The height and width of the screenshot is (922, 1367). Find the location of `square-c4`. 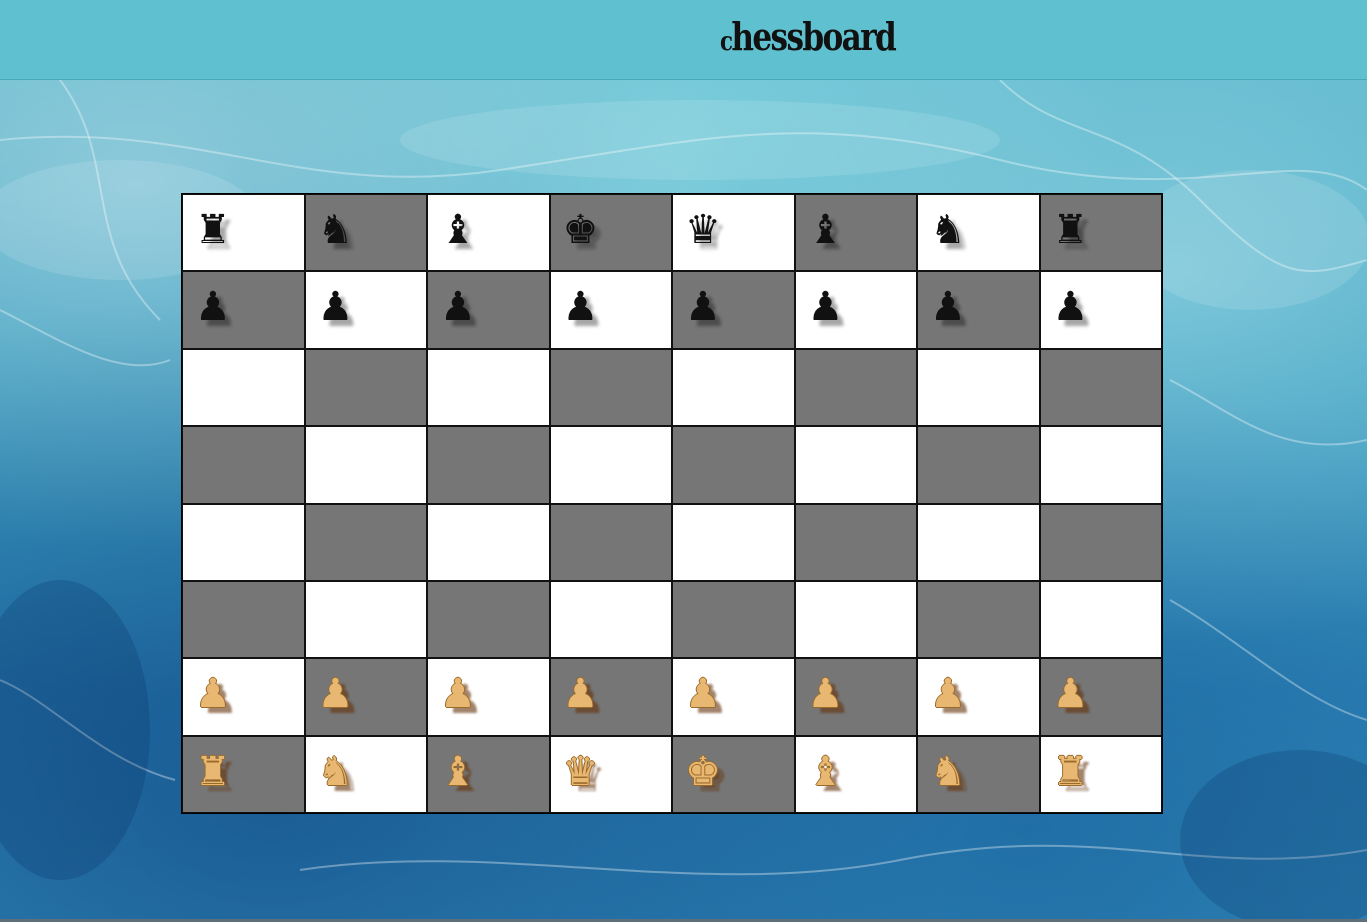

square-c4 is located at coordinates (488, 542).